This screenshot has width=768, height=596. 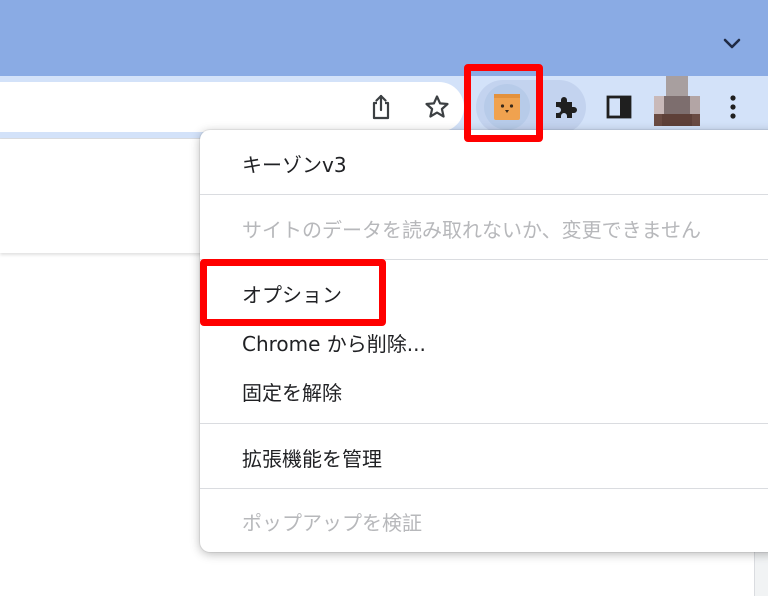 I want to click on share-button, so click(x=381, y=107).